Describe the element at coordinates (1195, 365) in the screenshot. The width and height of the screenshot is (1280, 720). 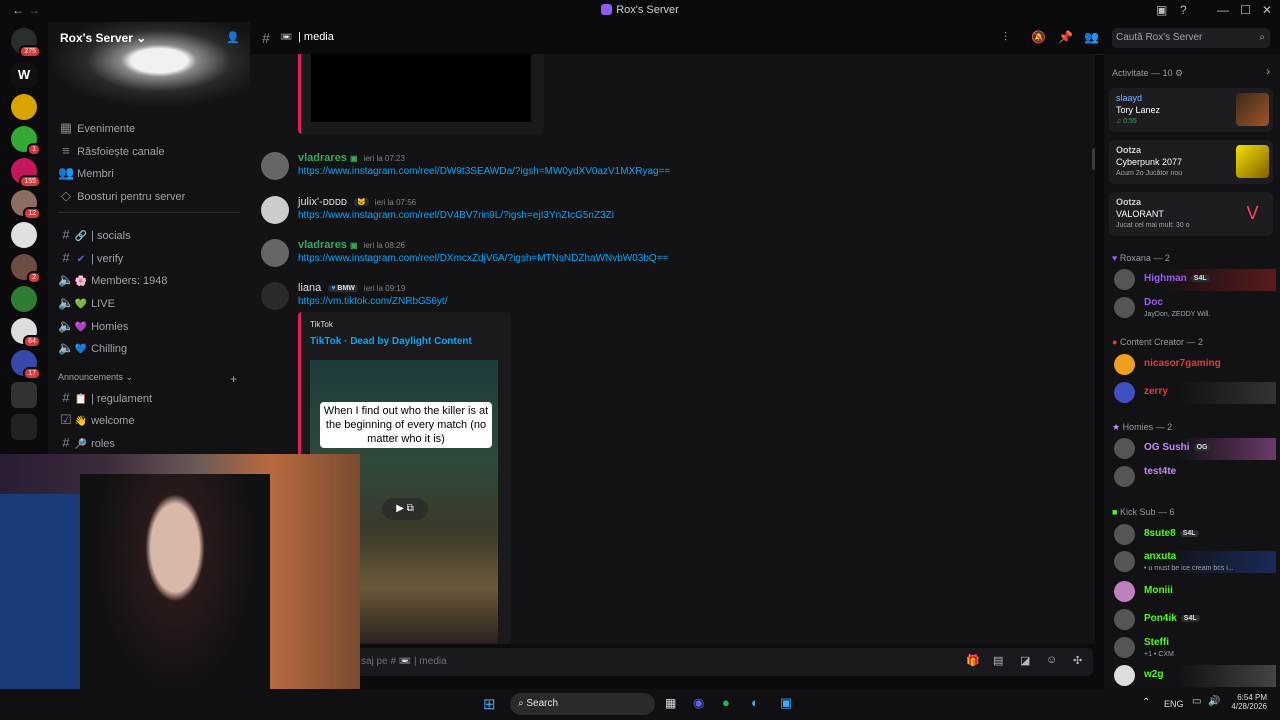
I see `member-item: nicasor7gaming` at that location.